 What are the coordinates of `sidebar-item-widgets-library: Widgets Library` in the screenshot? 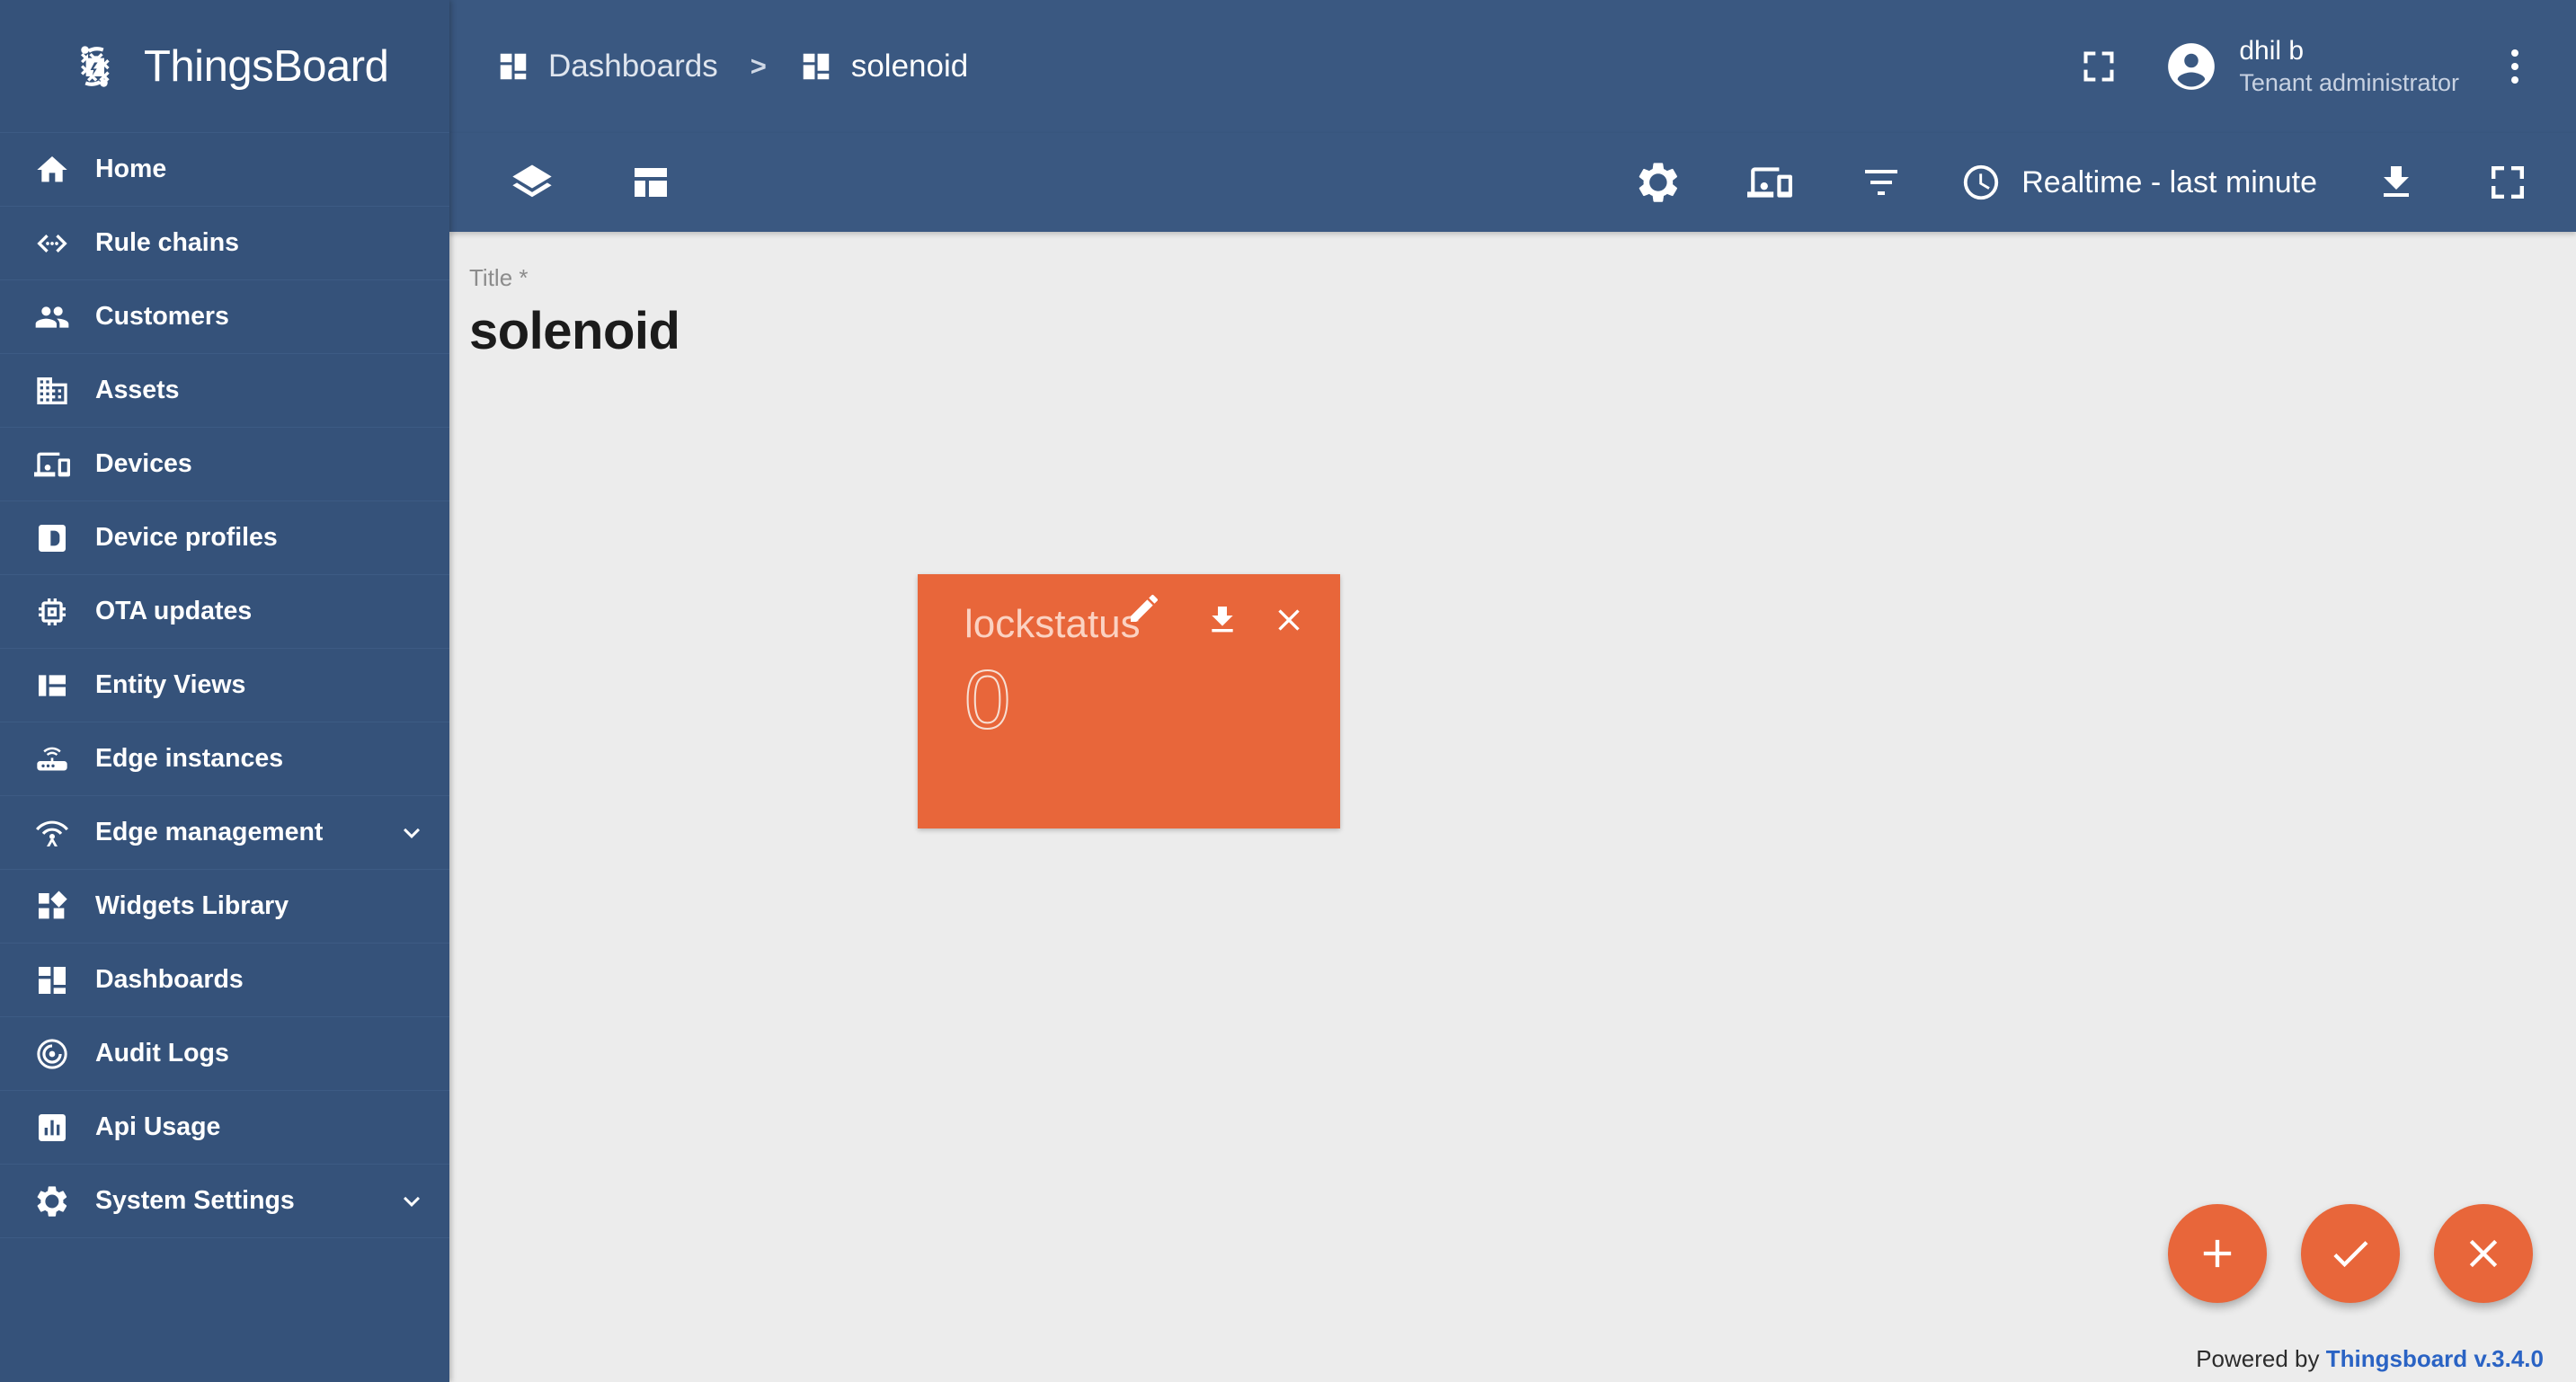 It's located at (224, 906).